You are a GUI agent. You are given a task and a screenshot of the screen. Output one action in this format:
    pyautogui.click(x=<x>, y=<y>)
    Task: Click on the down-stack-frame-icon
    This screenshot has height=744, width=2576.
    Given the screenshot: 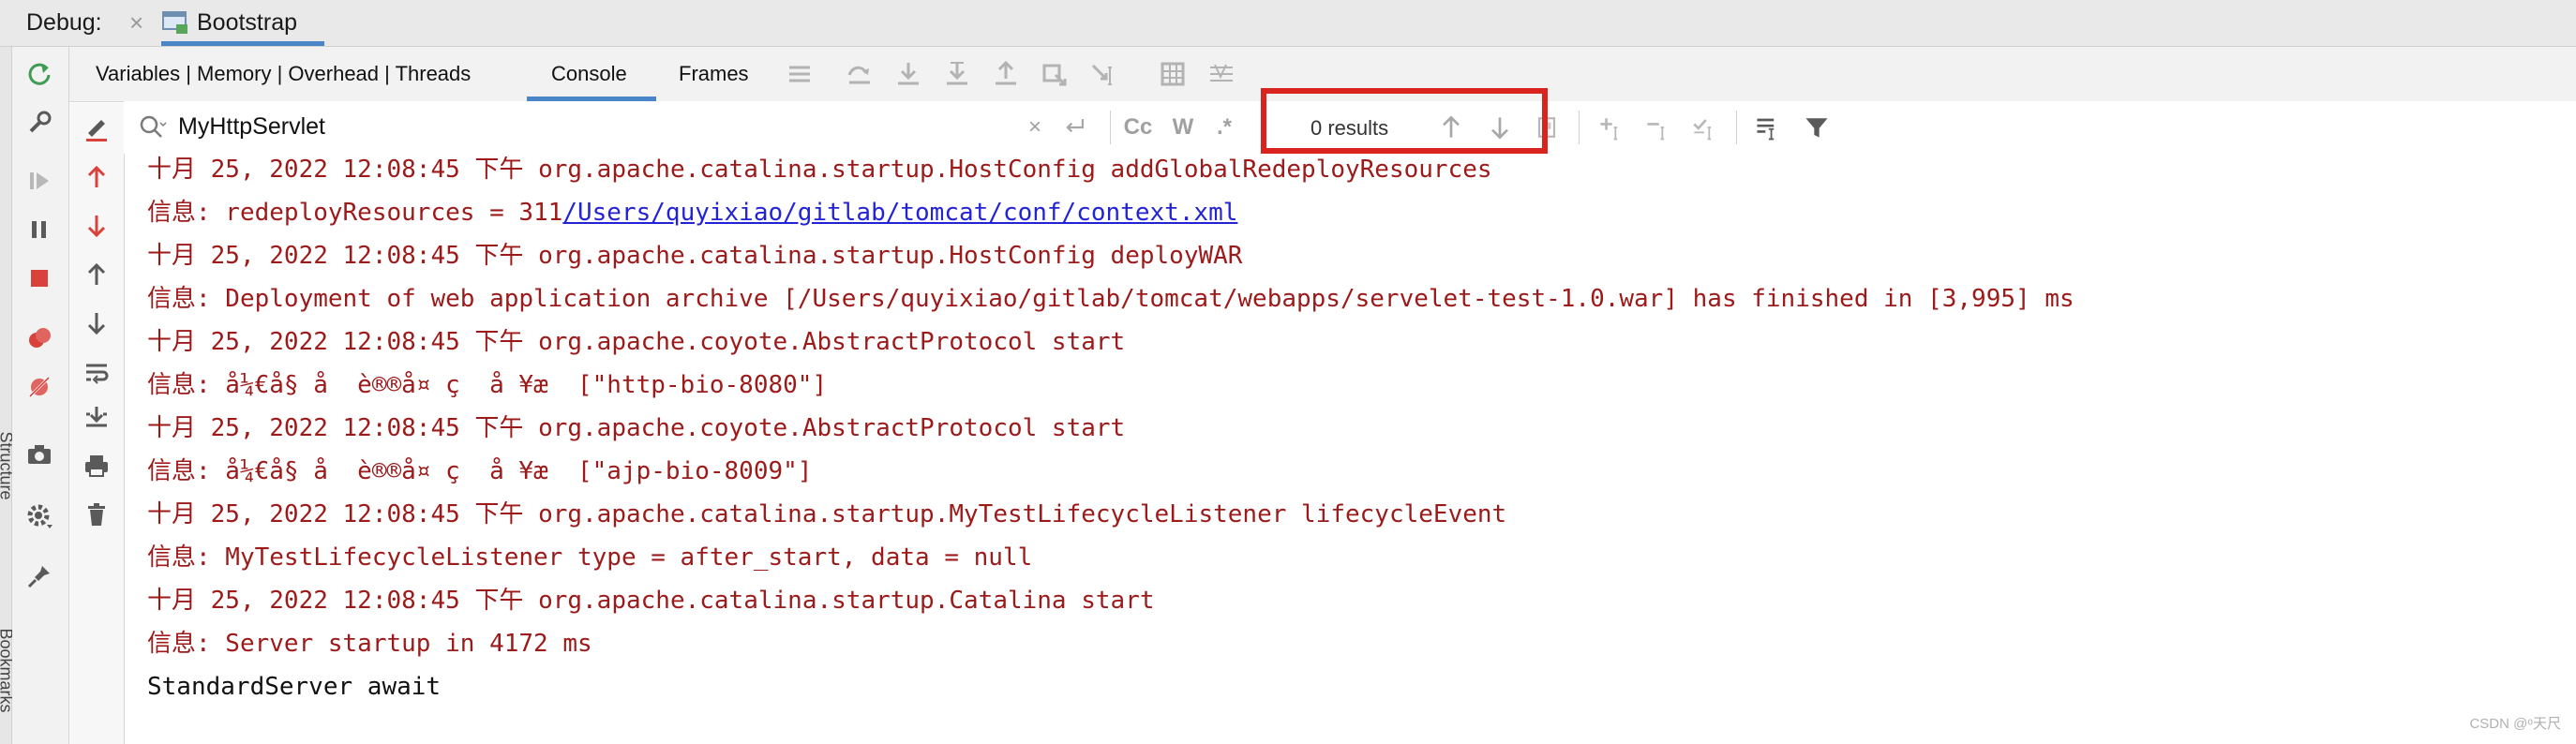 What is the action you would take?
    pyautogui.click(x=97, y=226)
    